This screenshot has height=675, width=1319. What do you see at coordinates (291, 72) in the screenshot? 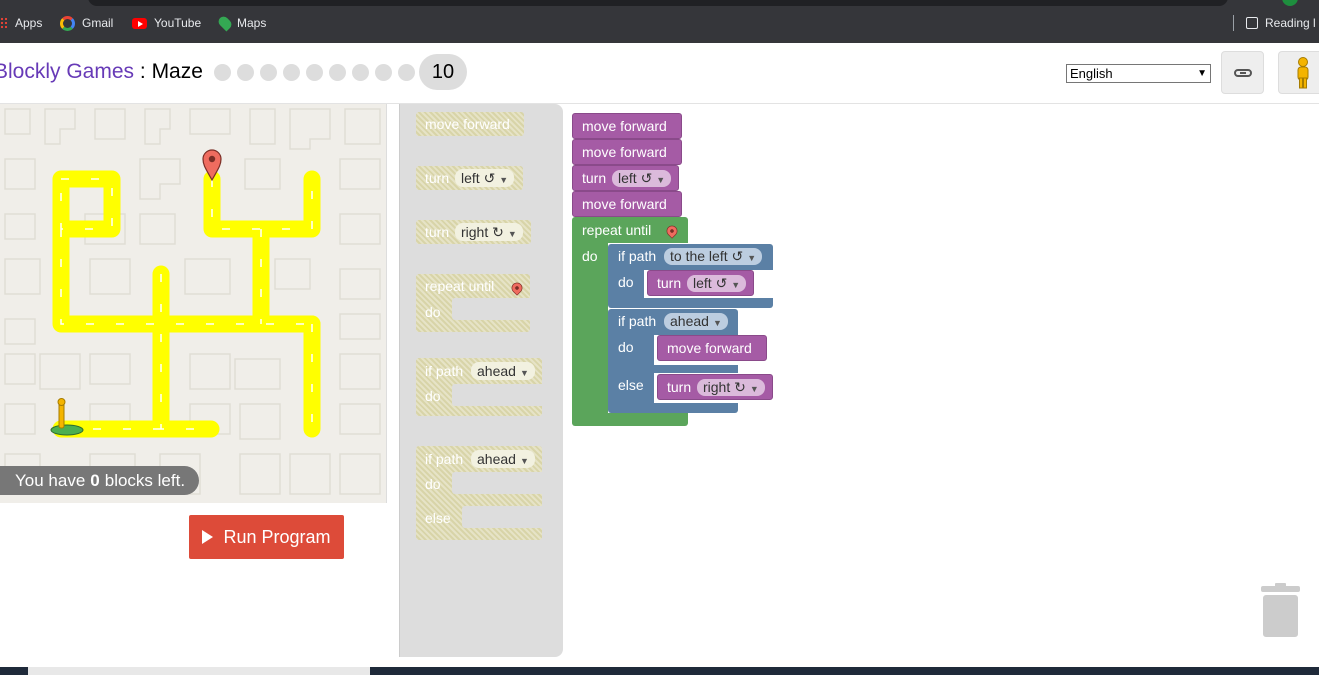
I see `level-4-link` at bounding box center [291, 72].